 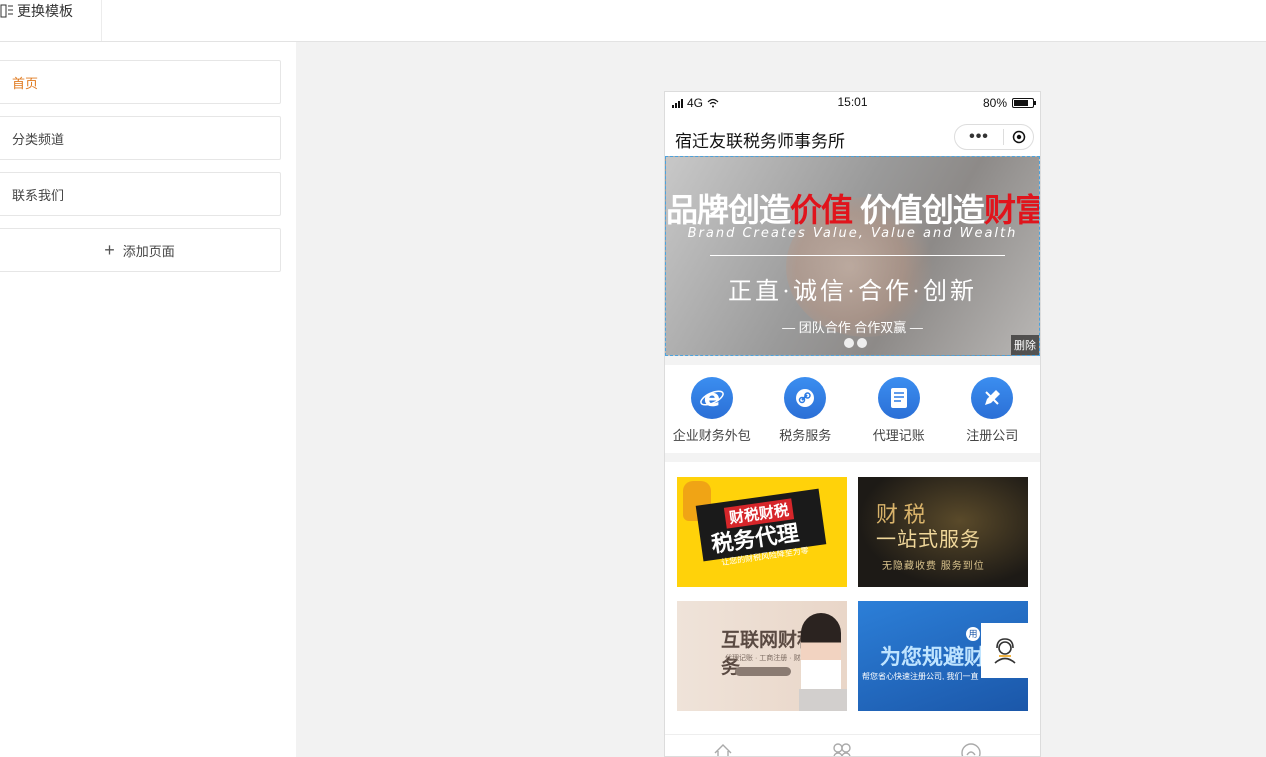 What do you see at coordinates (805, 398) in the screenshot?
I see `link-icon` at bounding box center [805, 398].